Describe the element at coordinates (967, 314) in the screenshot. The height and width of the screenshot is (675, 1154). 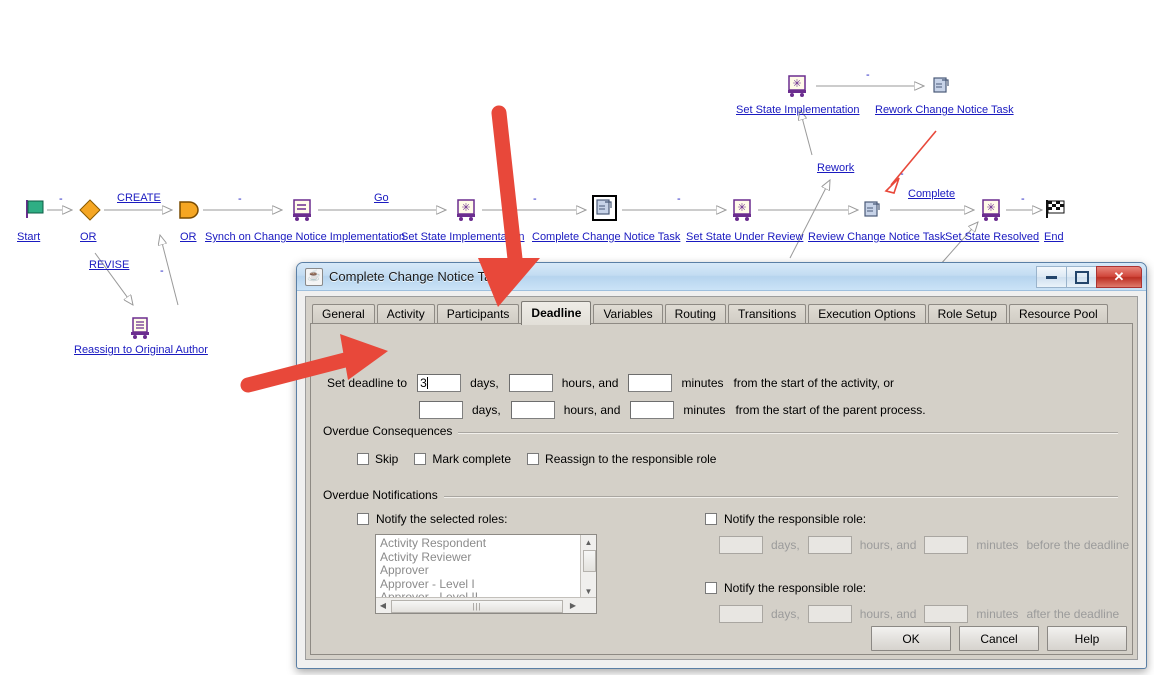
I see `tab-role-setup: Role Setup` at that location.